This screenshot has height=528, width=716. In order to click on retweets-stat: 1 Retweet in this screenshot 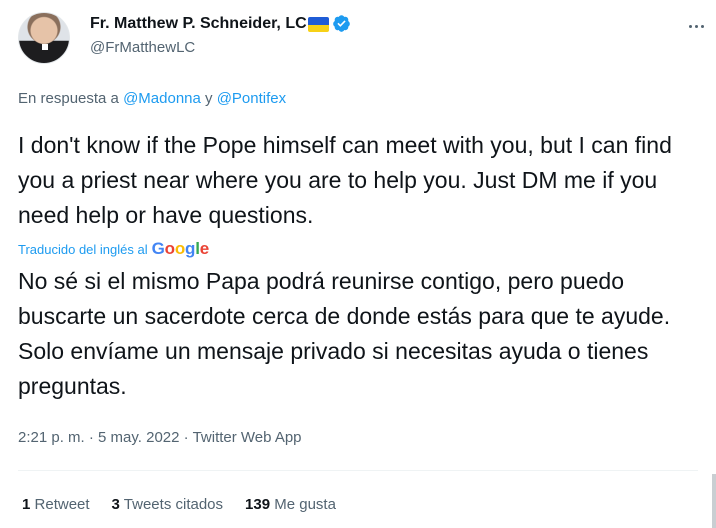, I will do `click(56, 504)`.